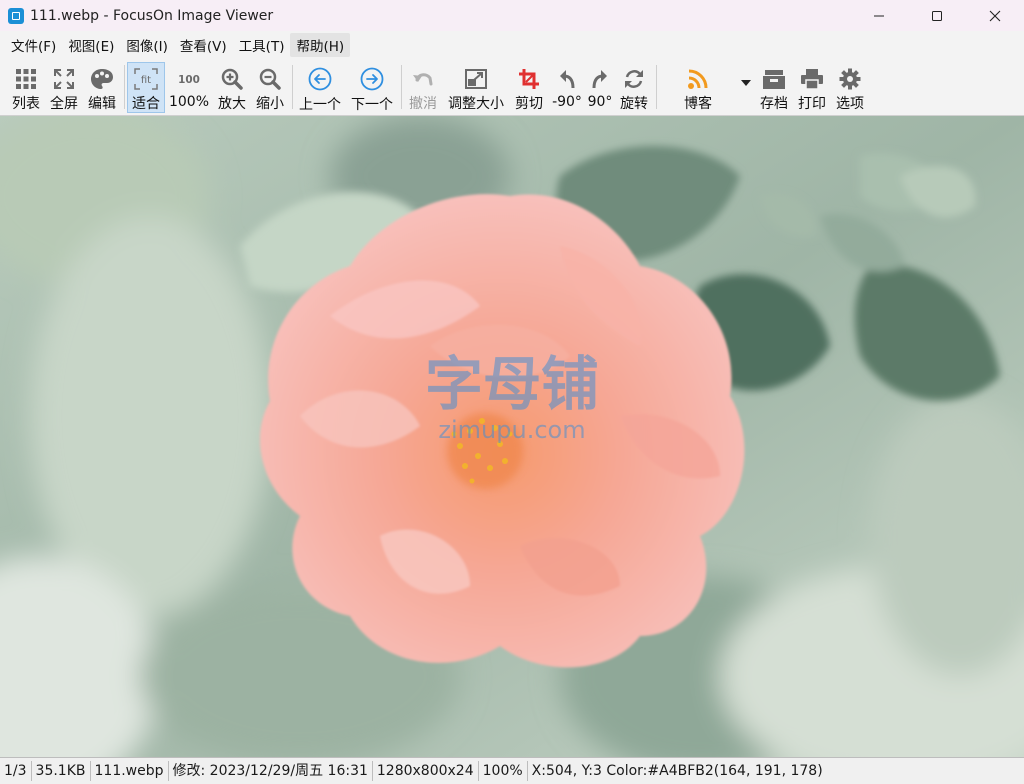 Image resolution: width=1024 pixels, height=784 pixels. I want to click on crop-label: 剪切, so click(529, 104).